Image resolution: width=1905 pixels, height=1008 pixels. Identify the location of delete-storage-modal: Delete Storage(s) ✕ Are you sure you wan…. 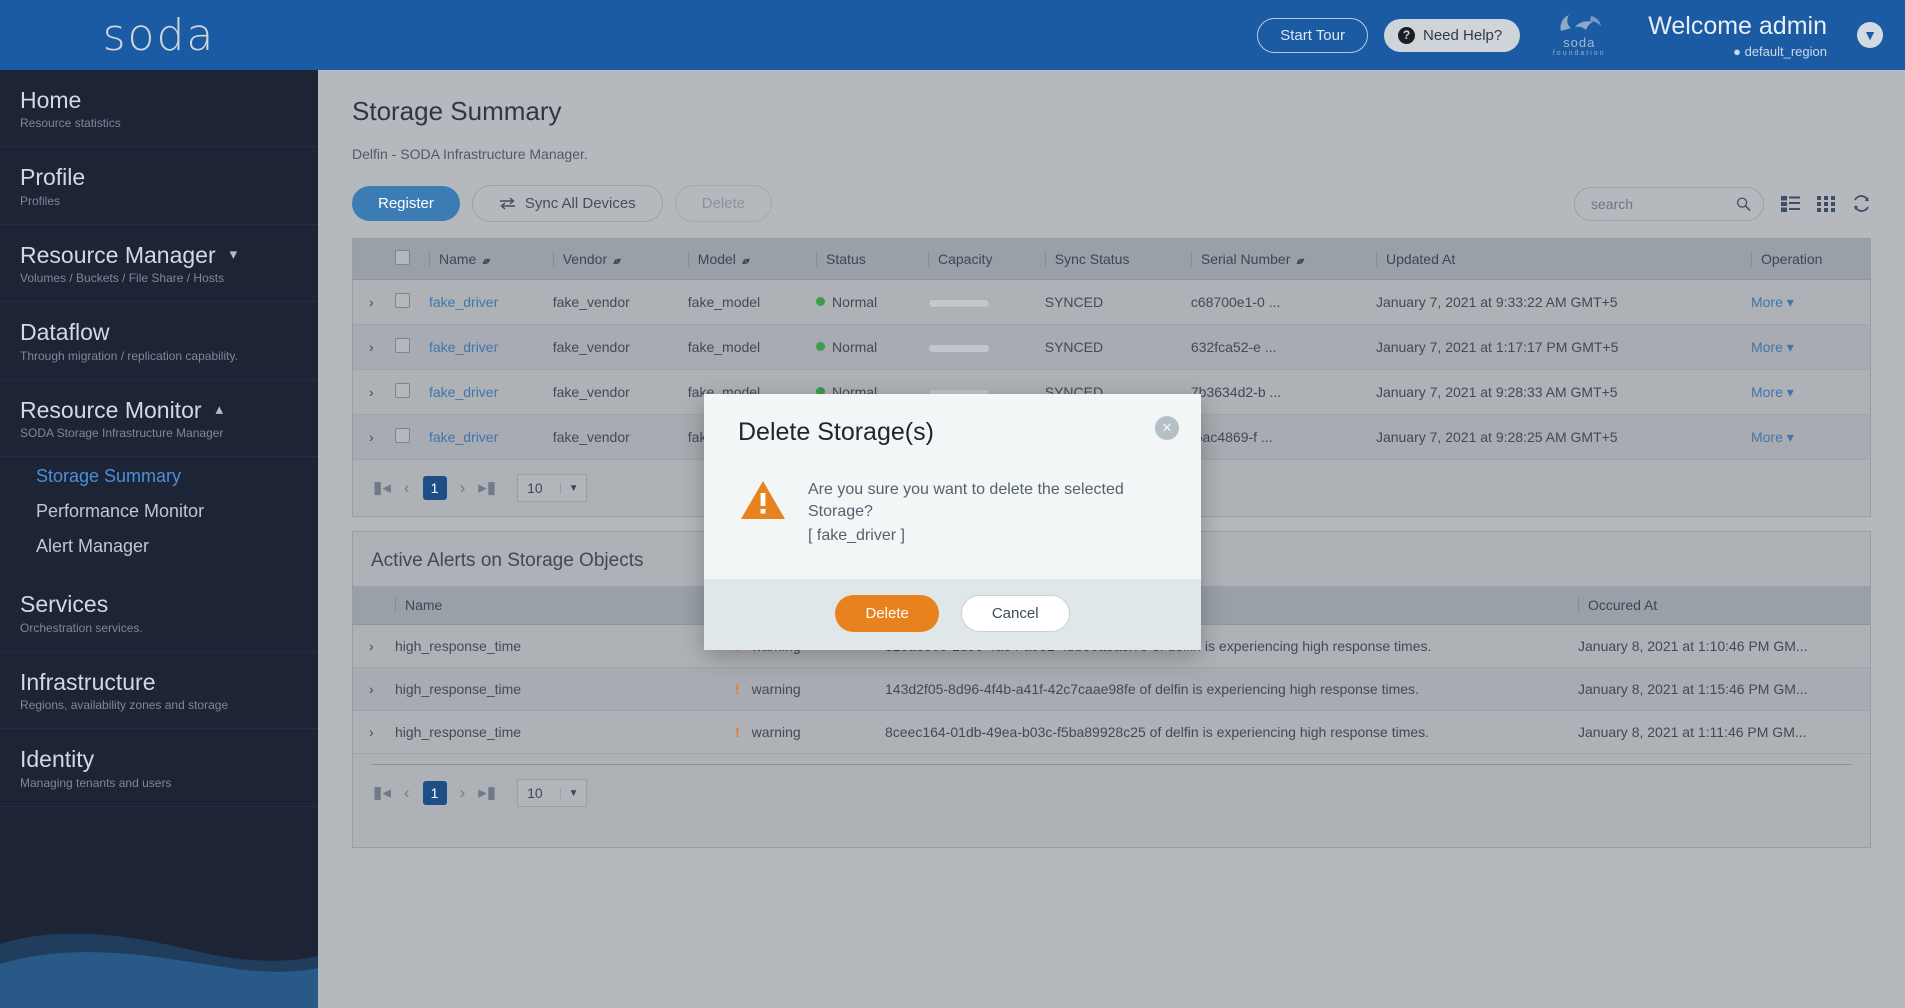
(952, 522).